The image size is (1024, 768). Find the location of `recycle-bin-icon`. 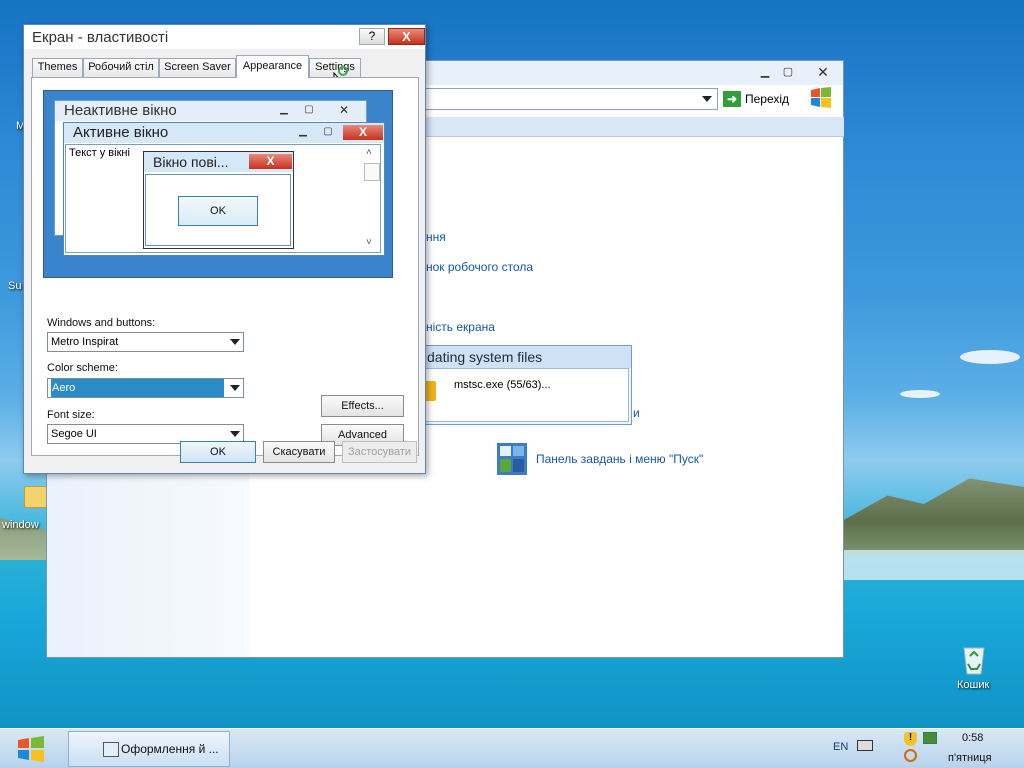

recycle-bin-icon is located at coordinates (974, 658).